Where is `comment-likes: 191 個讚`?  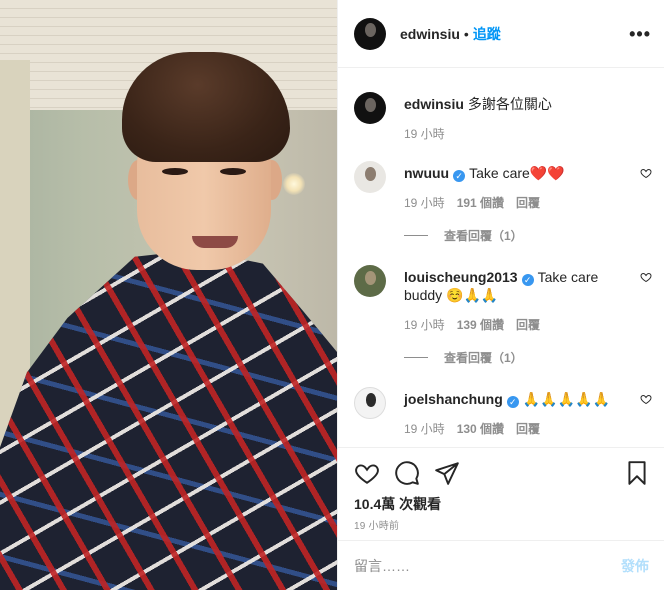 comment-likes: 191 個讚 is located at coordinates (480, 202).